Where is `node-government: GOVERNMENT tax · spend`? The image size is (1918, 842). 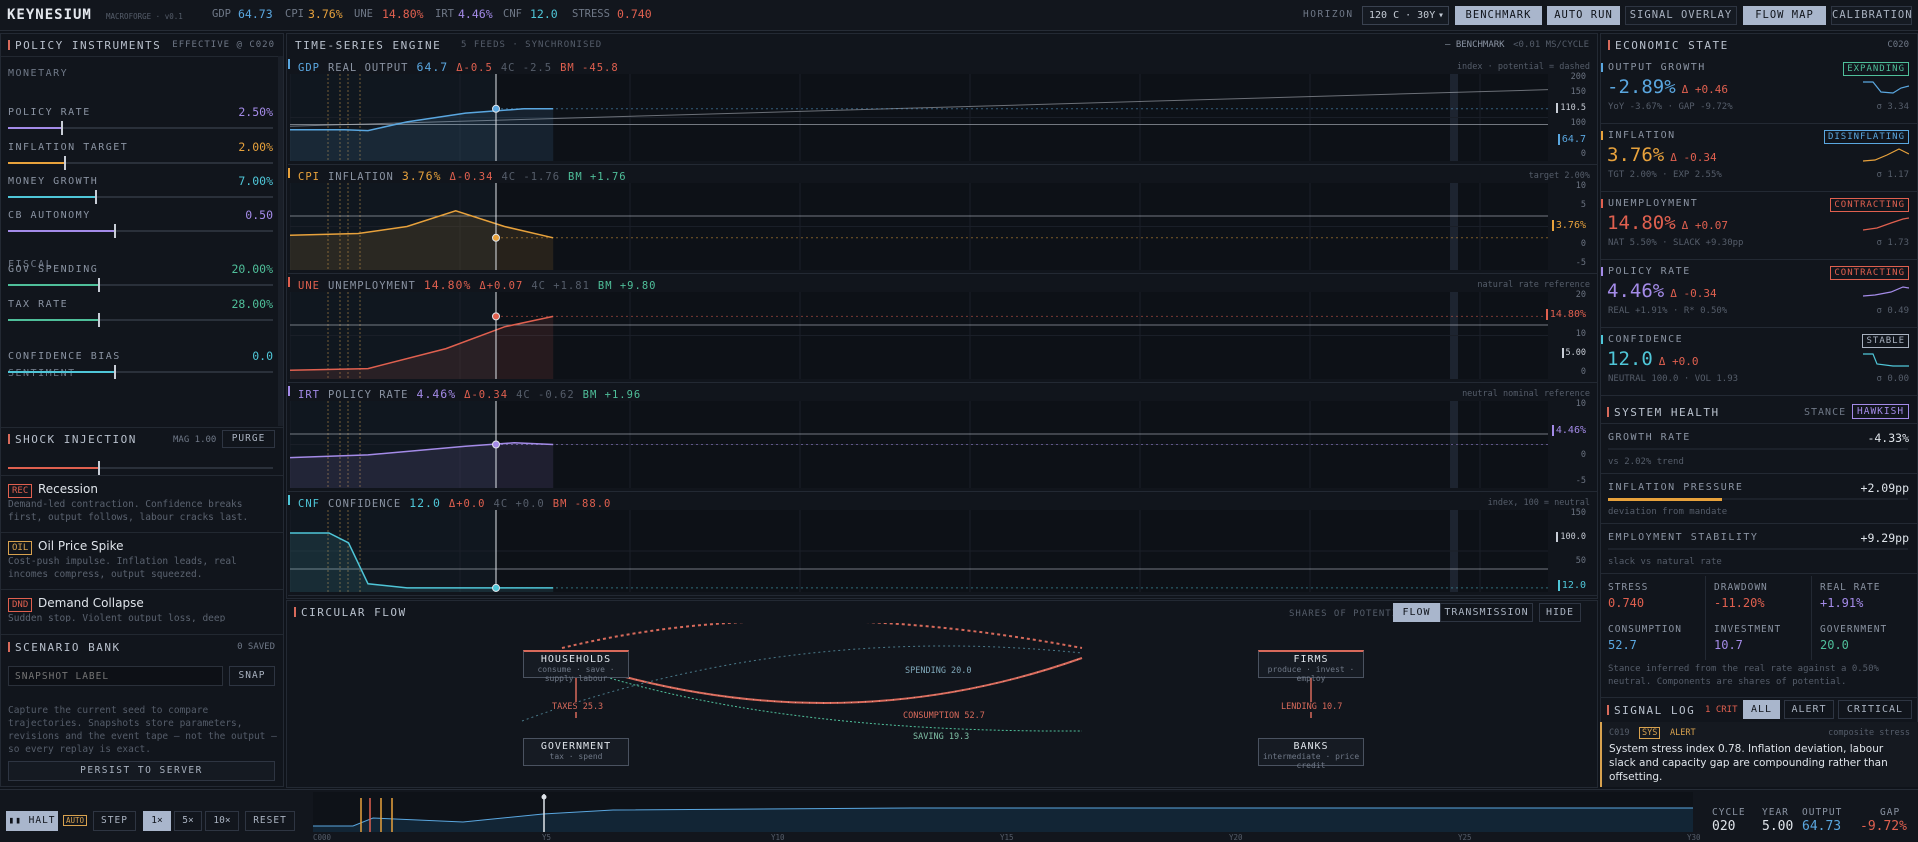 node-government: GOVERNMENT tax · spend is located at coordinates (576, 752).